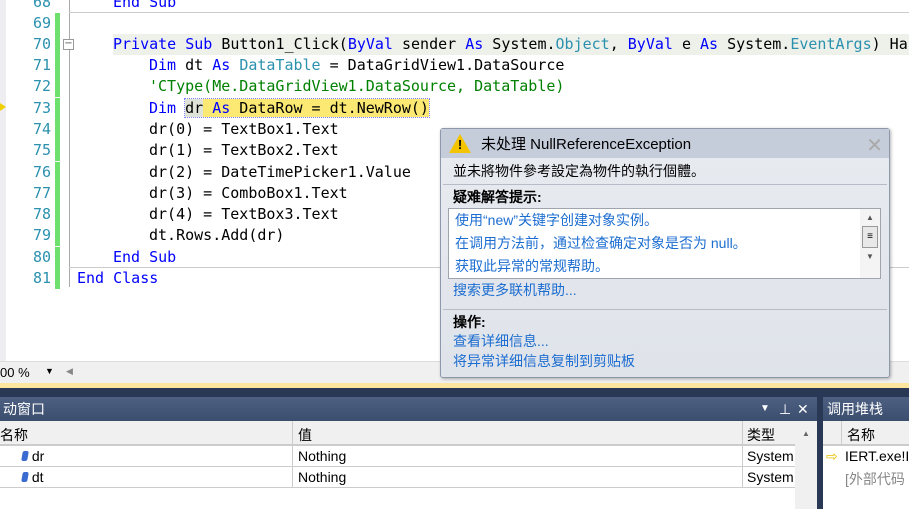  Describe the element at coordinates (785, 409) in the screenshot. I see `pin-icon: ⊥` at that location.